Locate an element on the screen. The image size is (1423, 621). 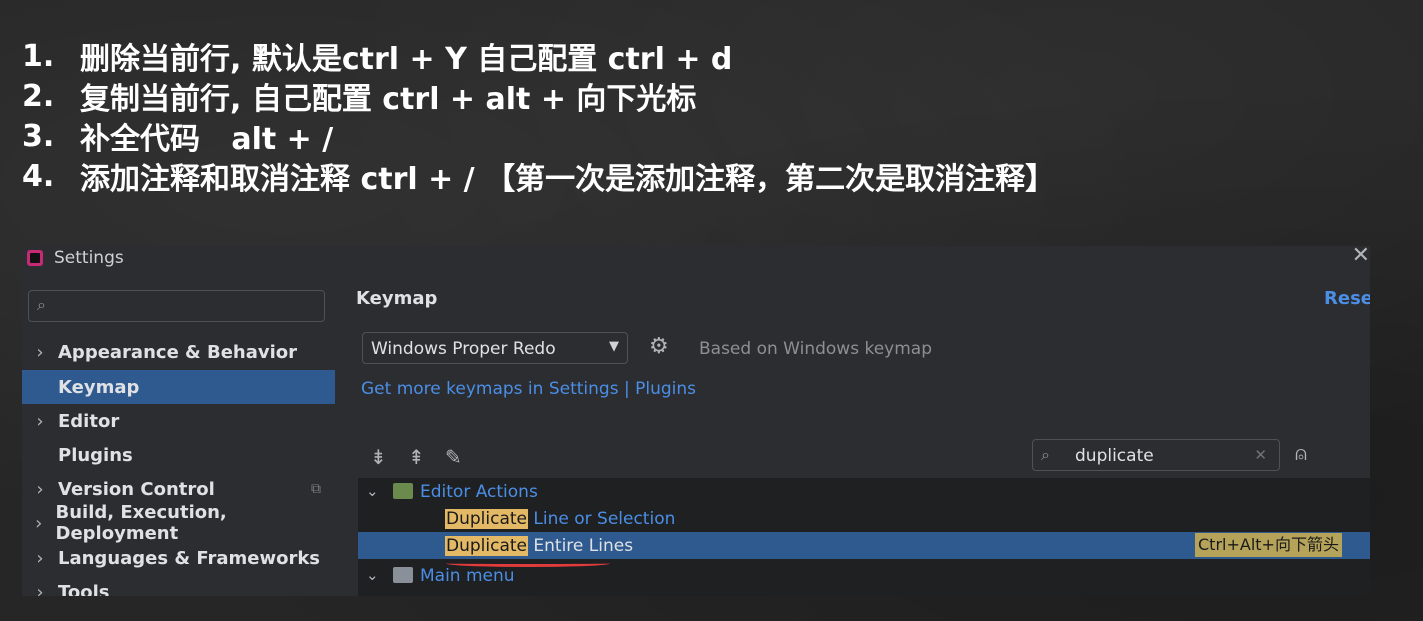
note-2: 2. 复制当前行, 自己配置 ctrl + alt + 向下光标 is located at coordinates (538, 97).